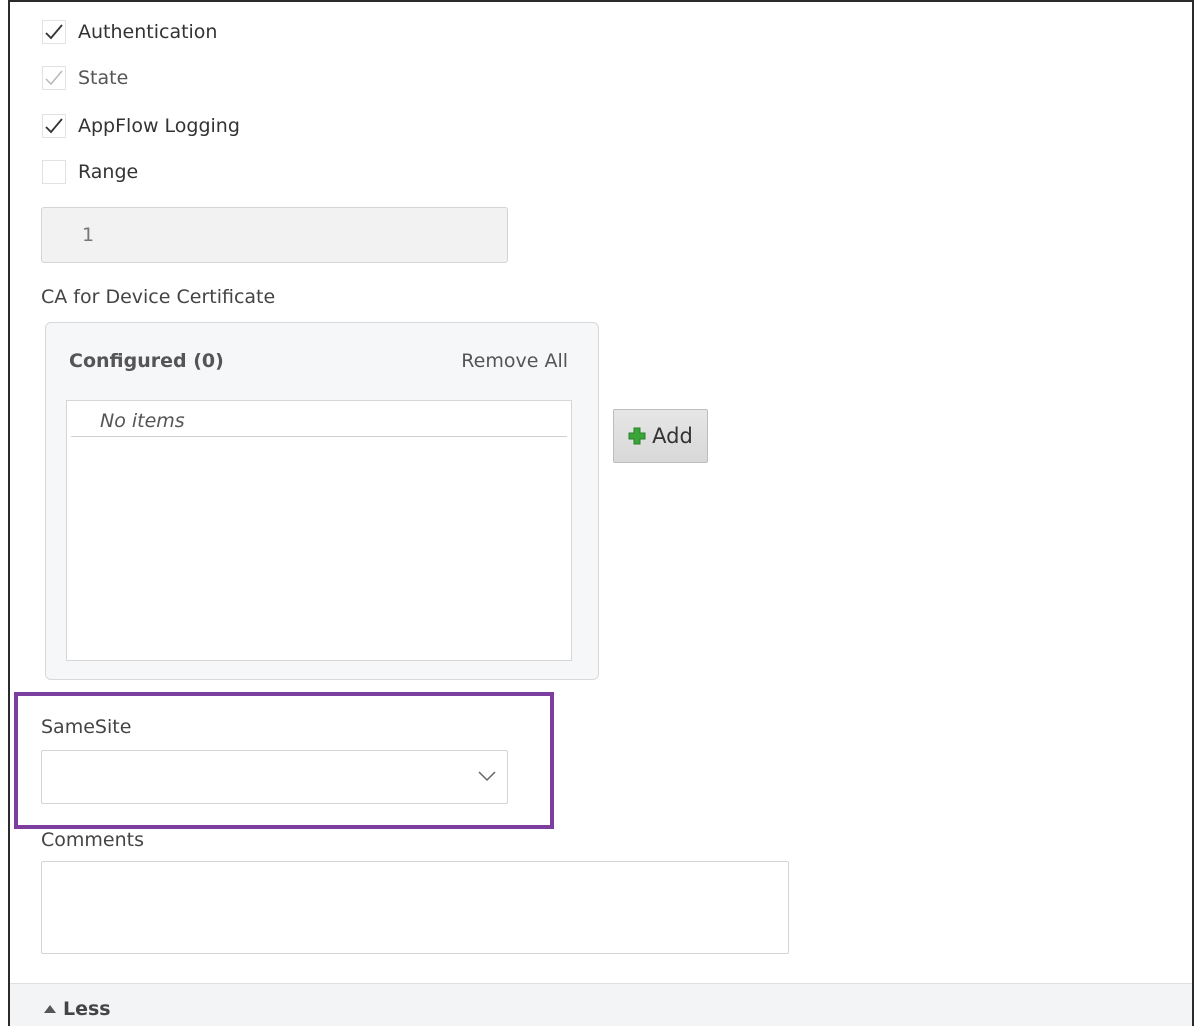  What do you see at coordinates (50, 1009) in the screenshot?
I see `caret-up-icon` at bounding box center [50, 1009].